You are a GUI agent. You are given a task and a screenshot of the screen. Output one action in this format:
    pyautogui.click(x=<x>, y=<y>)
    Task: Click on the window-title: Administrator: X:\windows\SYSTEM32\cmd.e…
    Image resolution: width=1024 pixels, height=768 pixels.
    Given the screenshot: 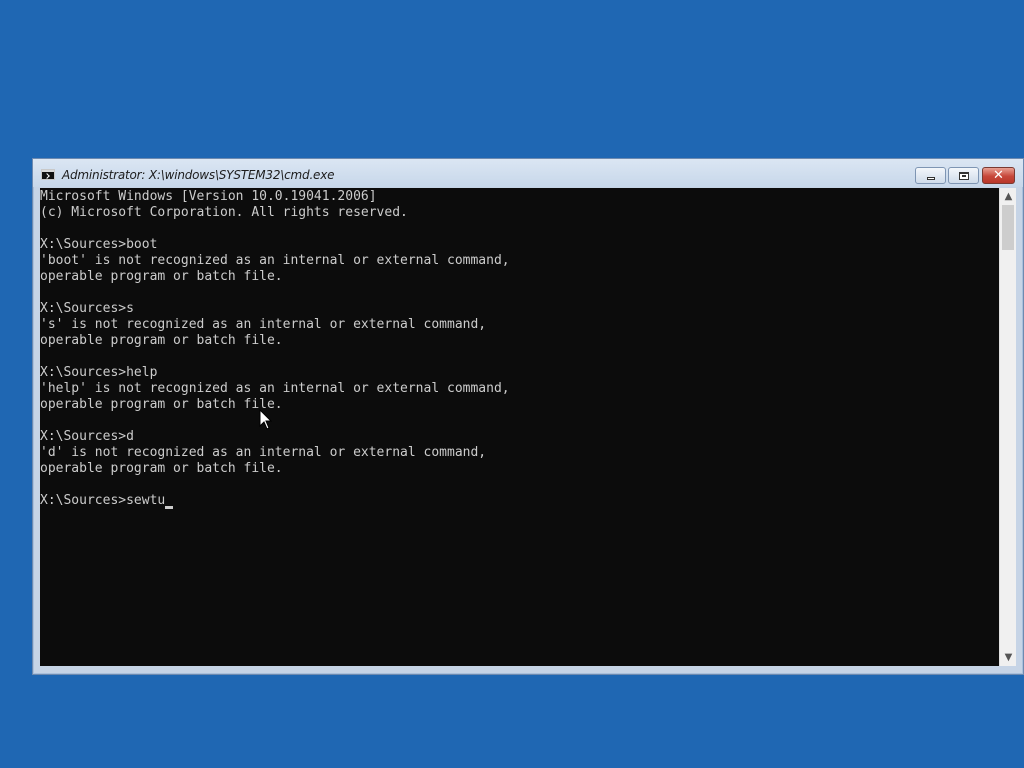 What is the action you would take?
    pyautogui.click(x=198, y=175)
    